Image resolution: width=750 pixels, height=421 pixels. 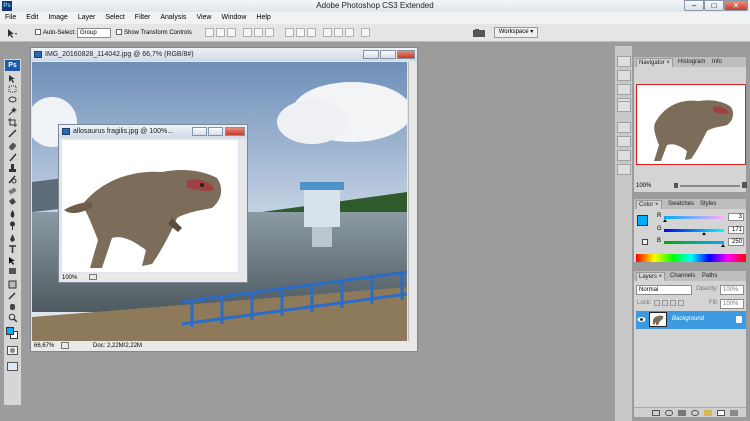 I want to click on doc-maximize-button, so click(x=388, y=54).